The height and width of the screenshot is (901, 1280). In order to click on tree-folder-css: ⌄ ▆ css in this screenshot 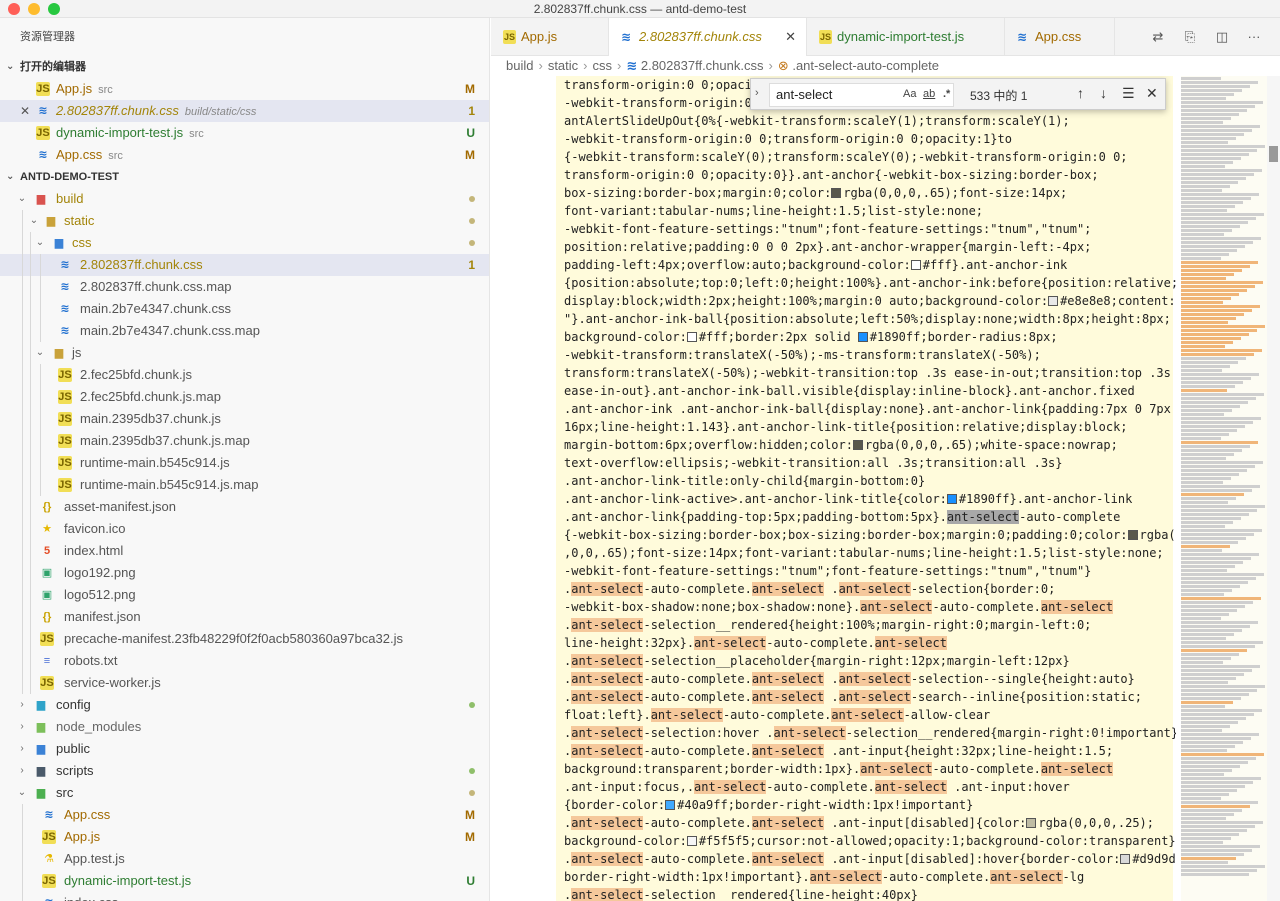, I will do `click(244, 243)`.